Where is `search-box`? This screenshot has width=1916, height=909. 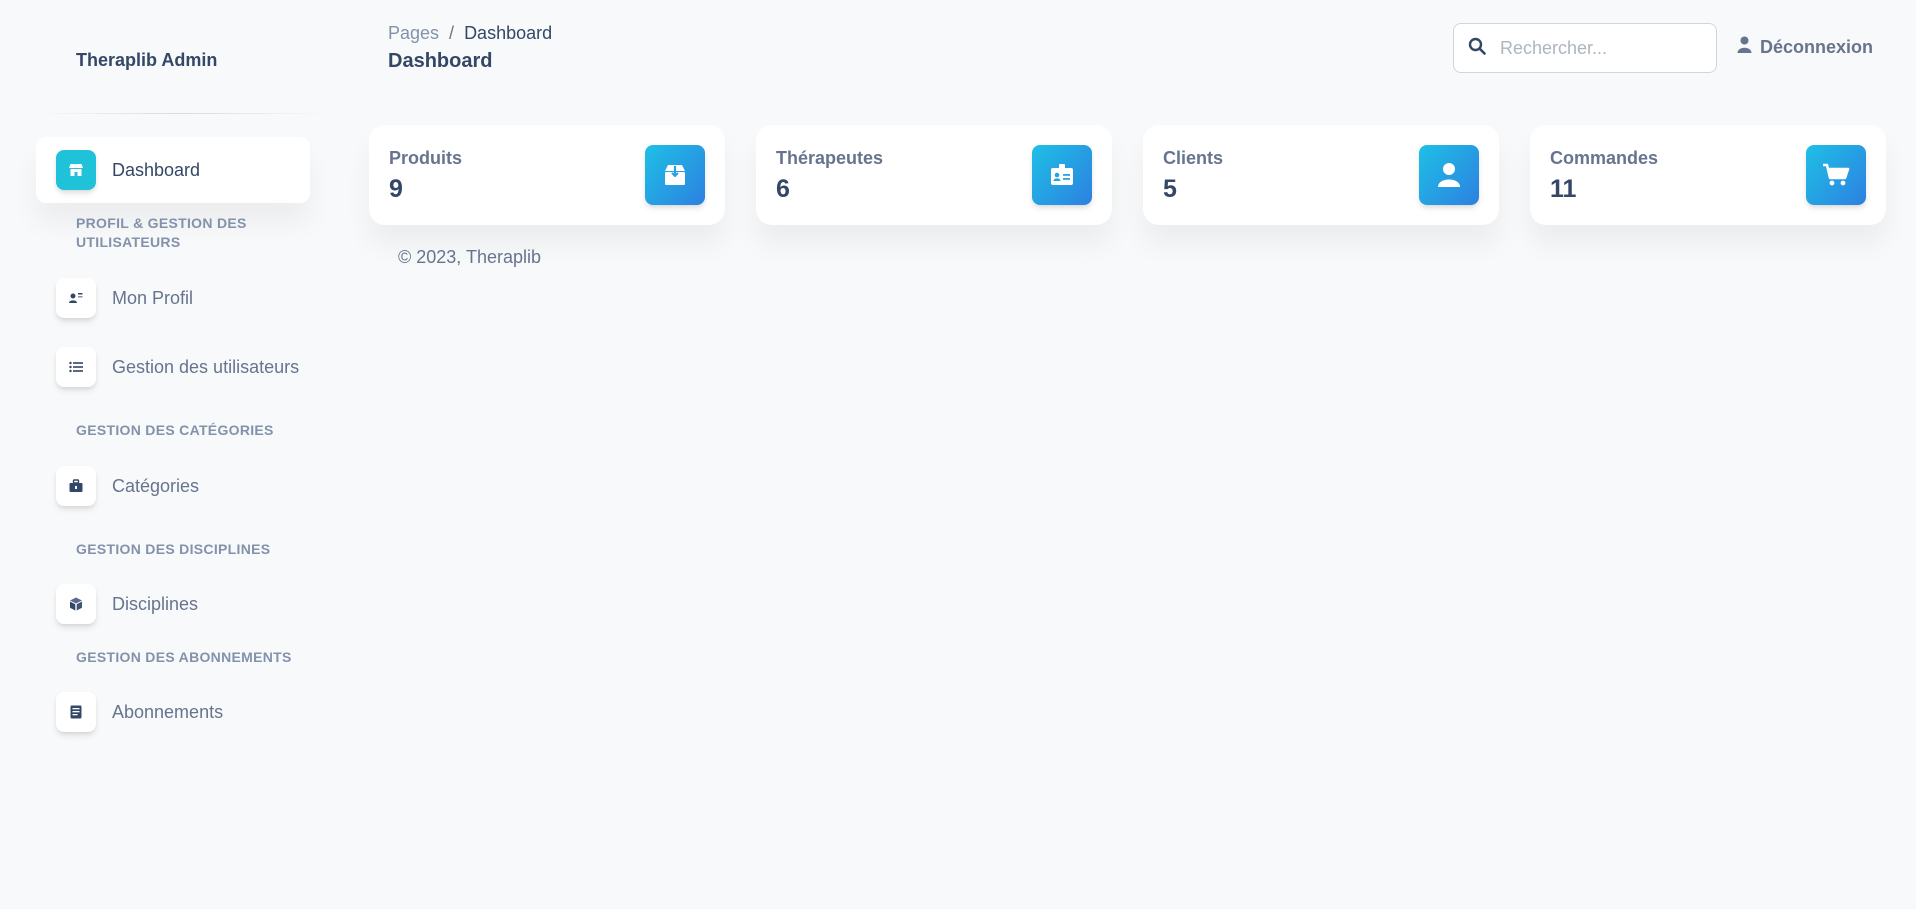
search-box is located at coordinates (1585, 48).